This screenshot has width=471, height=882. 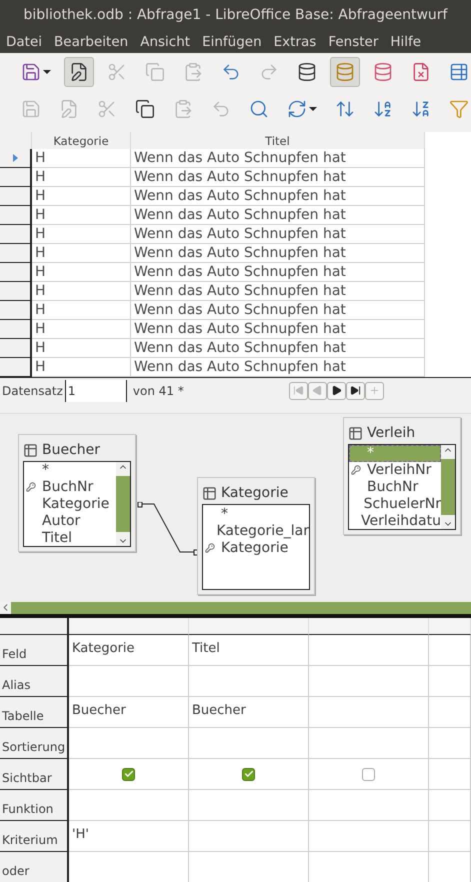 What do you see at coordinates (421, 72) in the screenshot?
I see `document-close-icon` at bounding box center [421, 72].